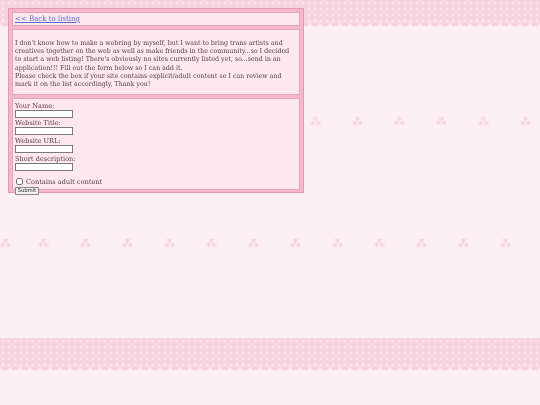 The image size is (540, 405). What do you see at coordinates (44, 114) in the screenshot?
I see `name-input` at bounding box center [44, 114].